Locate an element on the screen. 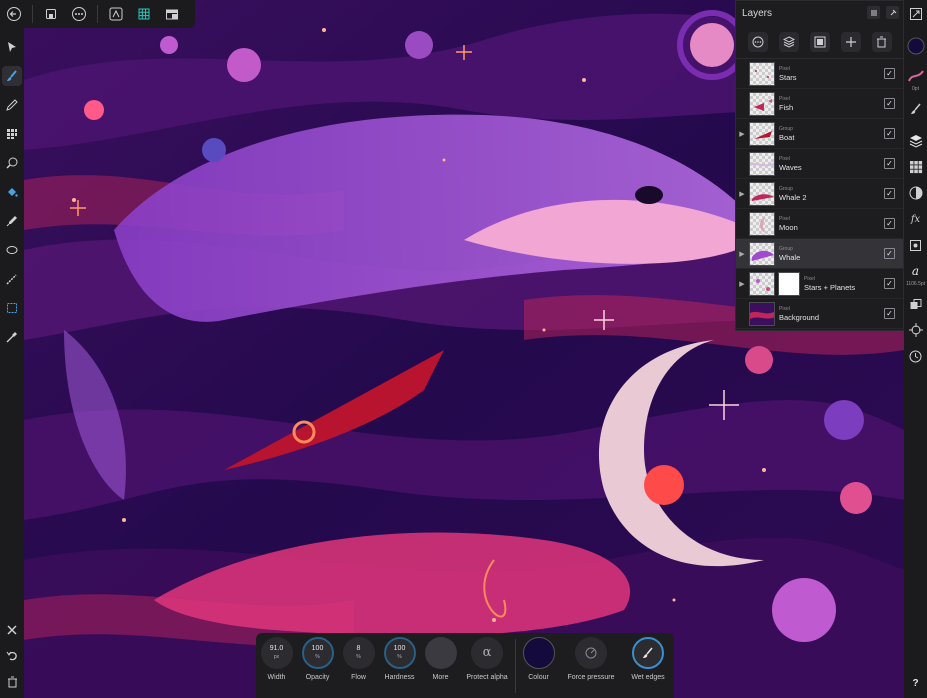 The width and height of the screenshot is (927, 698). force-pressure-label: Force pressure is located at coordinates (591, 677).